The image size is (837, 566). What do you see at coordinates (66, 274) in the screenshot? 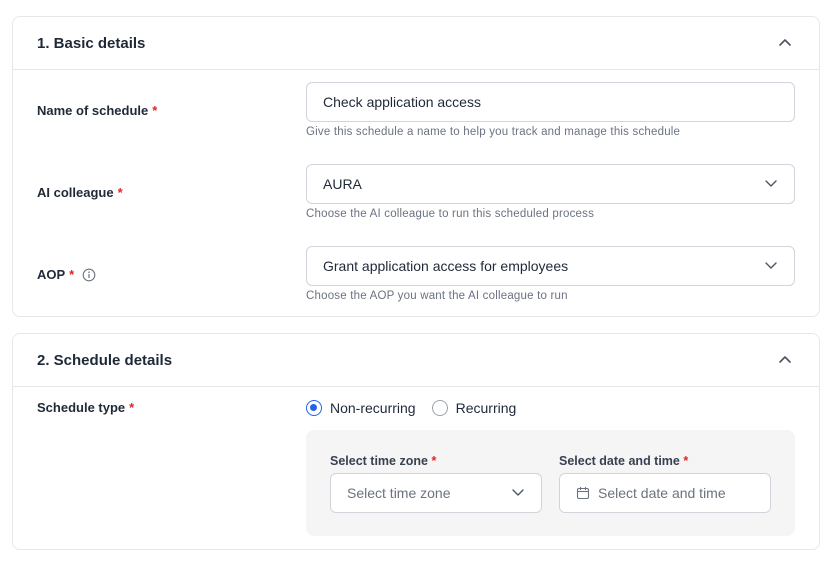
I see `aop-label: AOP *` at bounding box center [66, 274].